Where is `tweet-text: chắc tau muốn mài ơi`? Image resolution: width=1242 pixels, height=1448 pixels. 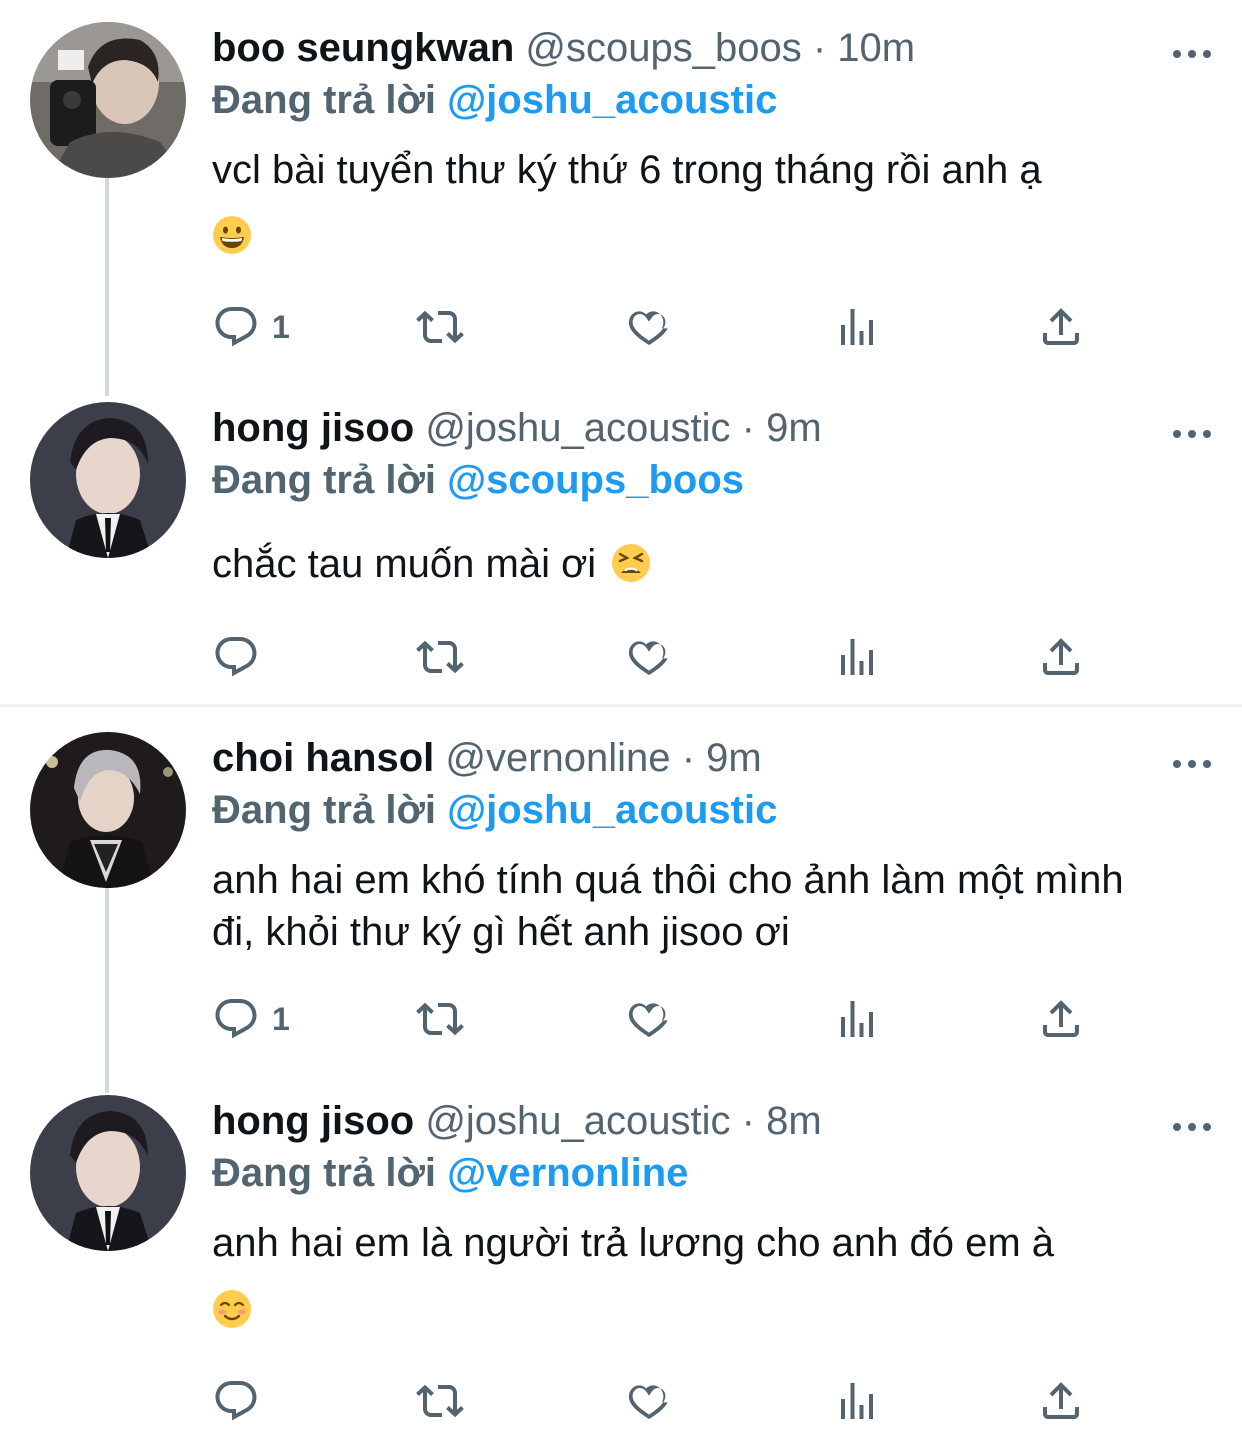
tweet-text: chắc tau muốn mài ơi is located at coordinates (431, 564).